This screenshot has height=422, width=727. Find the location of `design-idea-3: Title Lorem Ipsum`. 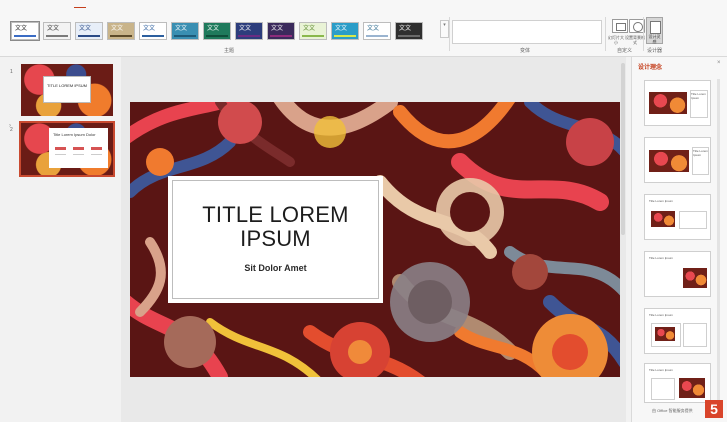

design-idea-3: Title Lorem Ipsum is located at coordinates (677, 217).